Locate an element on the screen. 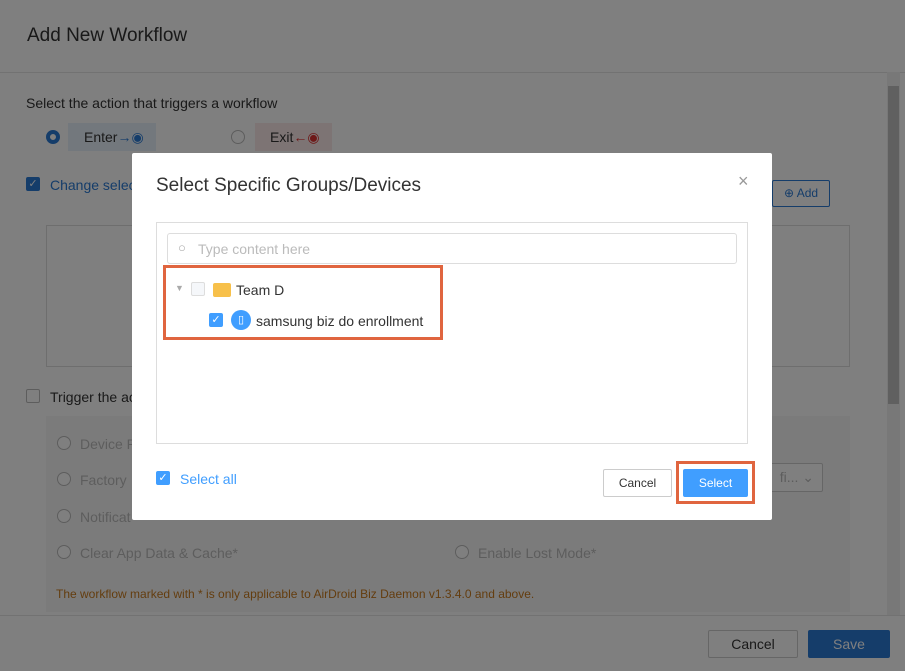 This screenshot has height=671, width=905. close-icon: × is located at coordinates (743, 181).